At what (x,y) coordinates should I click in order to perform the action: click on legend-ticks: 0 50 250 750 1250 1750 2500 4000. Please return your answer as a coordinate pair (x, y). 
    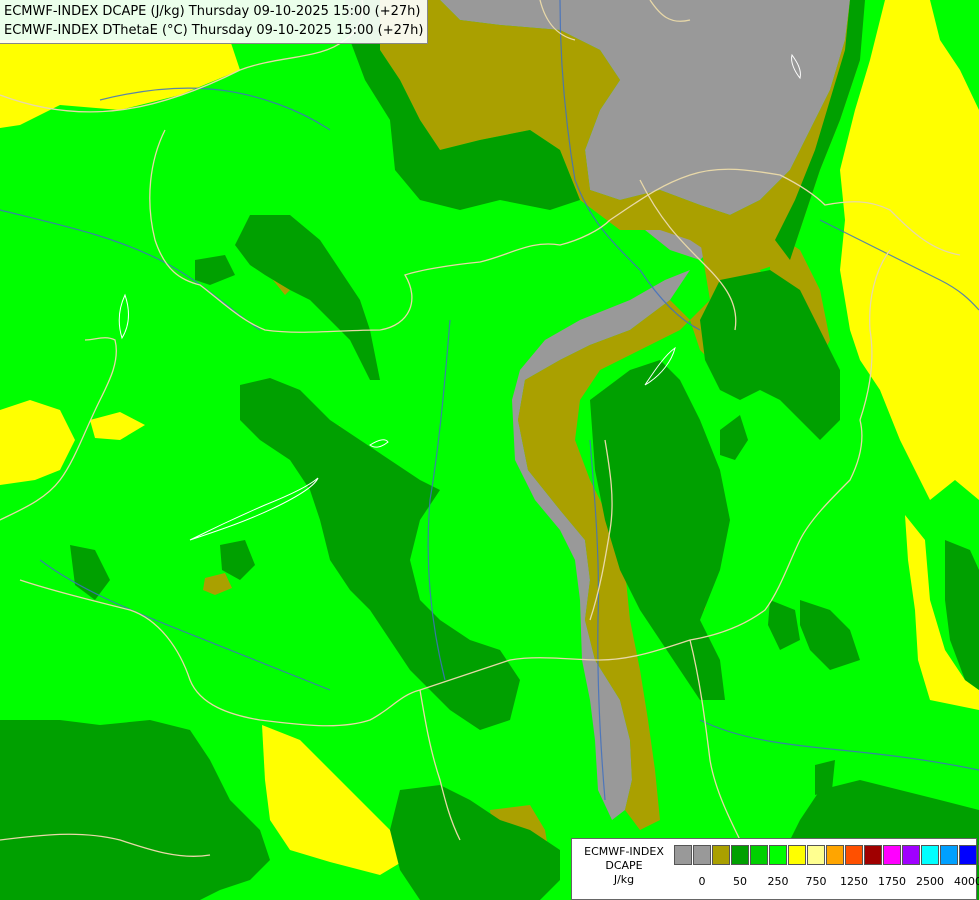
    Looking at the image, I should click on (826, 882).